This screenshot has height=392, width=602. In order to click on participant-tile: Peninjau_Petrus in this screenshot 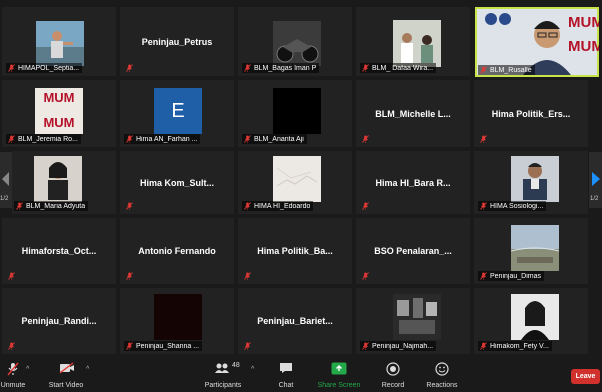, I will do `click(177, 41)`.